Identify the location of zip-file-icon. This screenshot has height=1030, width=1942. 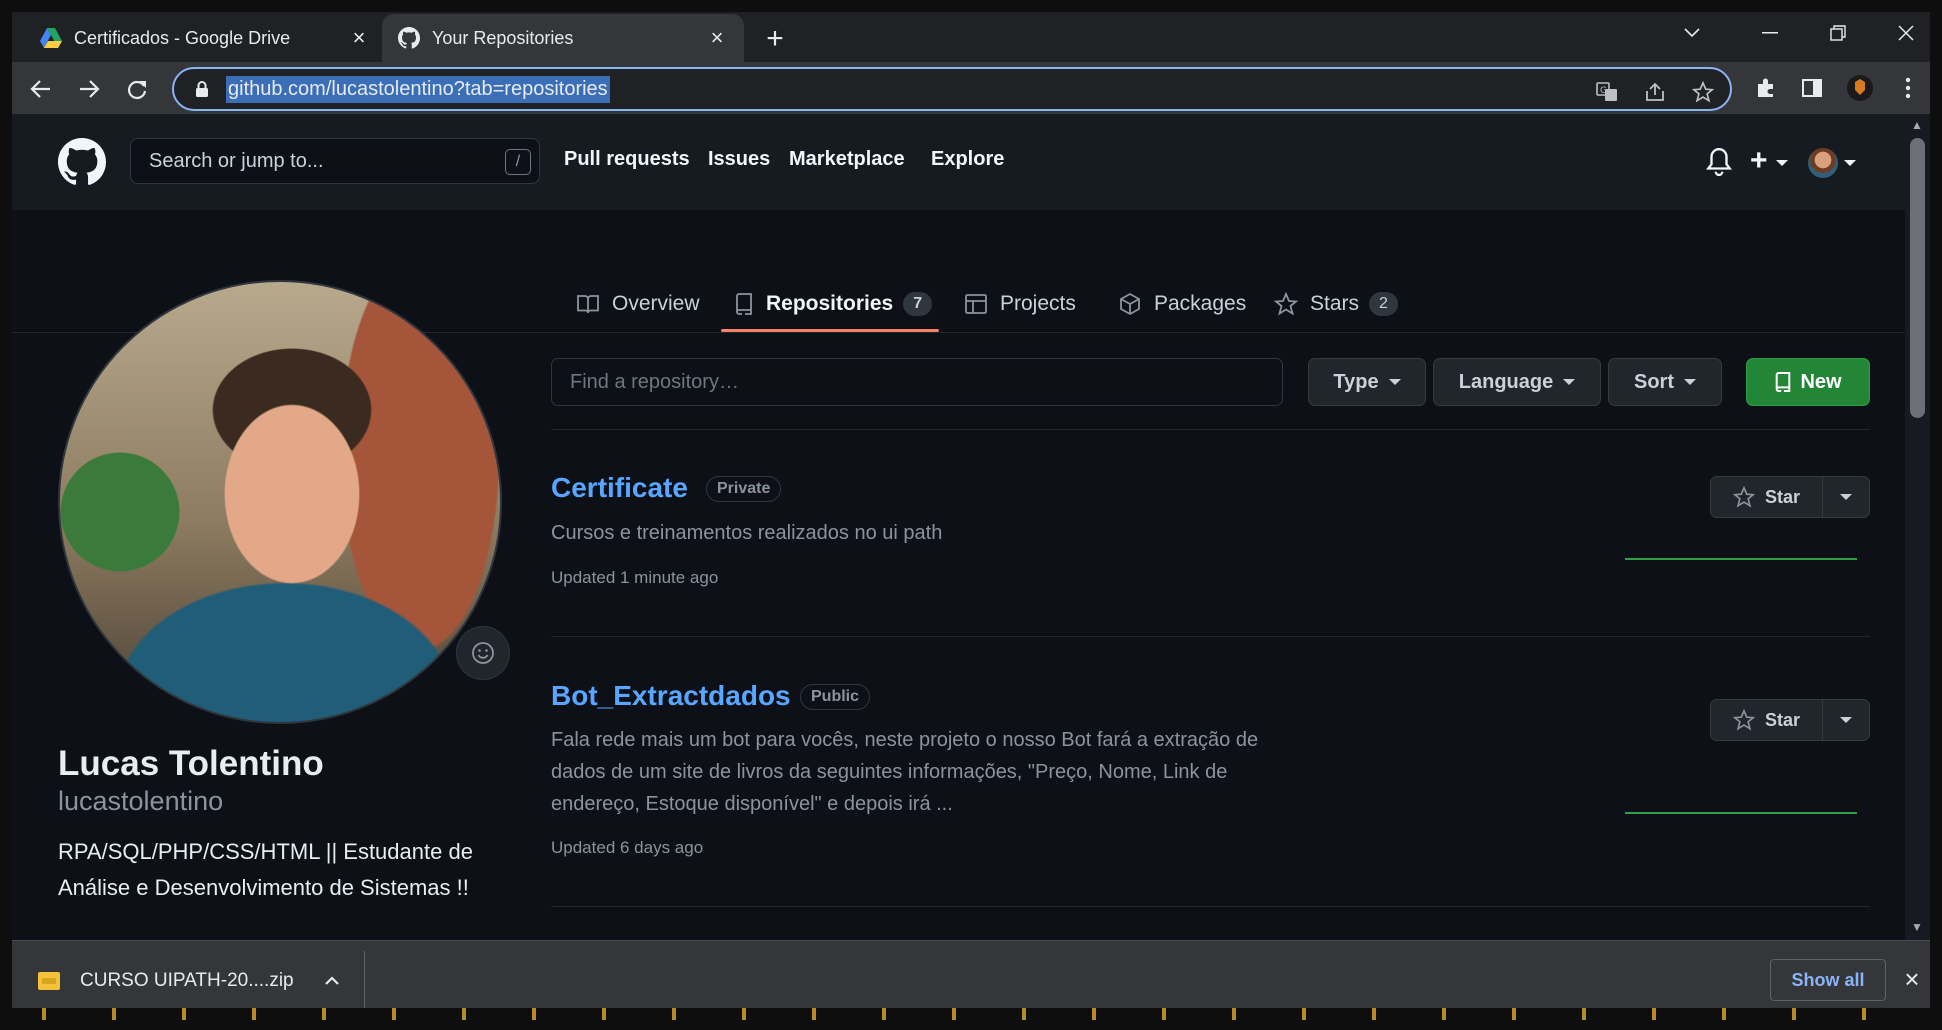
(49, 981).